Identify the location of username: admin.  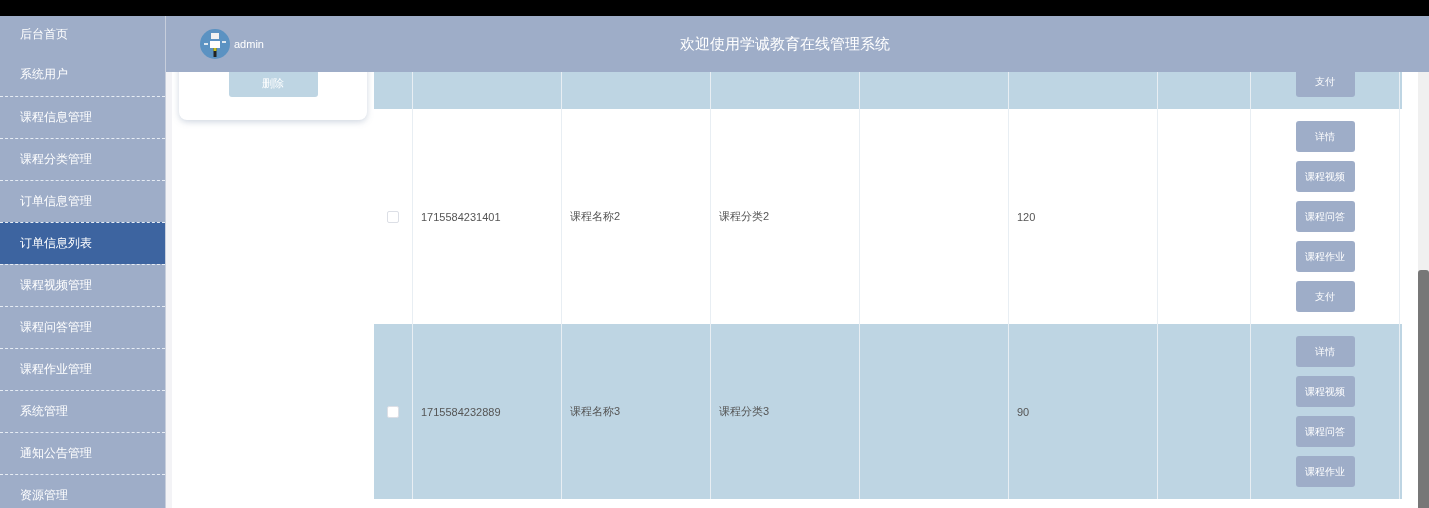
(249, 44).